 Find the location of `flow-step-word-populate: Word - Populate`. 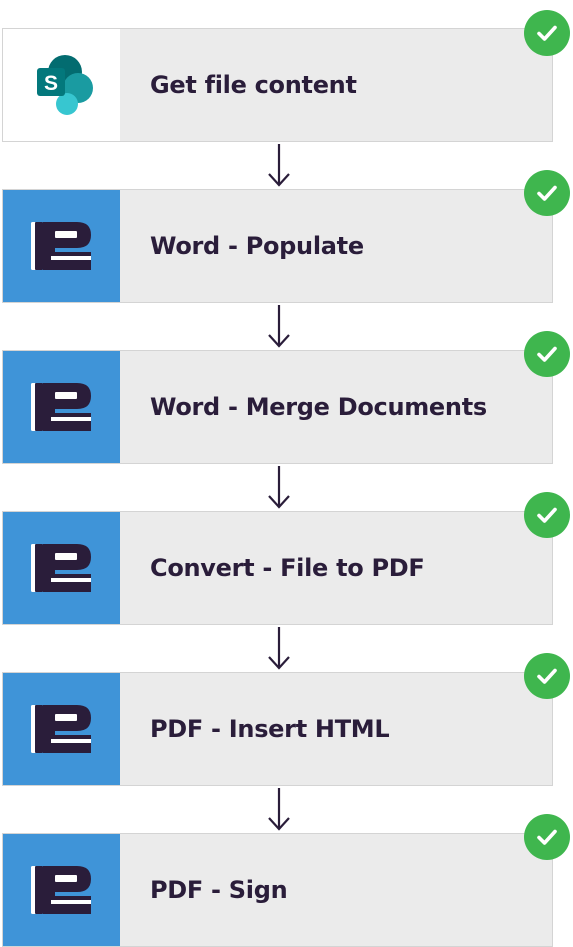

flow-step-word-populate: Word - Populate is located at coordinates (277, 246).